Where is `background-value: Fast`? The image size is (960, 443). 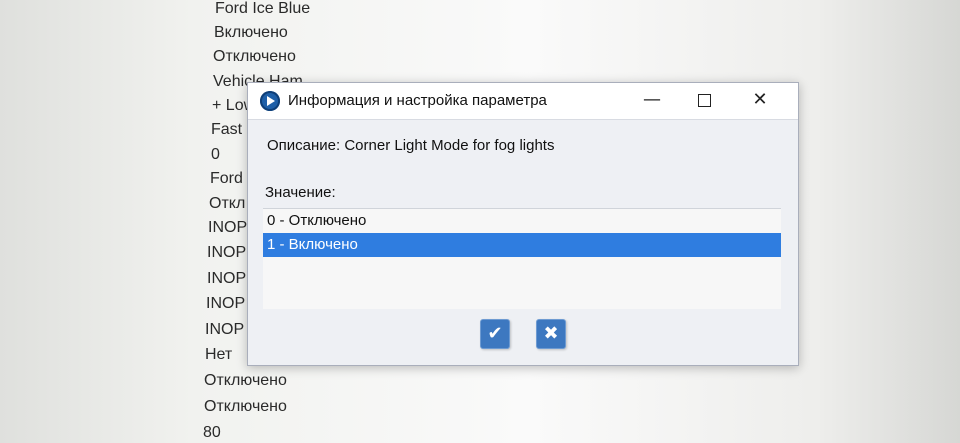 background-value: Fast is located at coordinates (226, 130).